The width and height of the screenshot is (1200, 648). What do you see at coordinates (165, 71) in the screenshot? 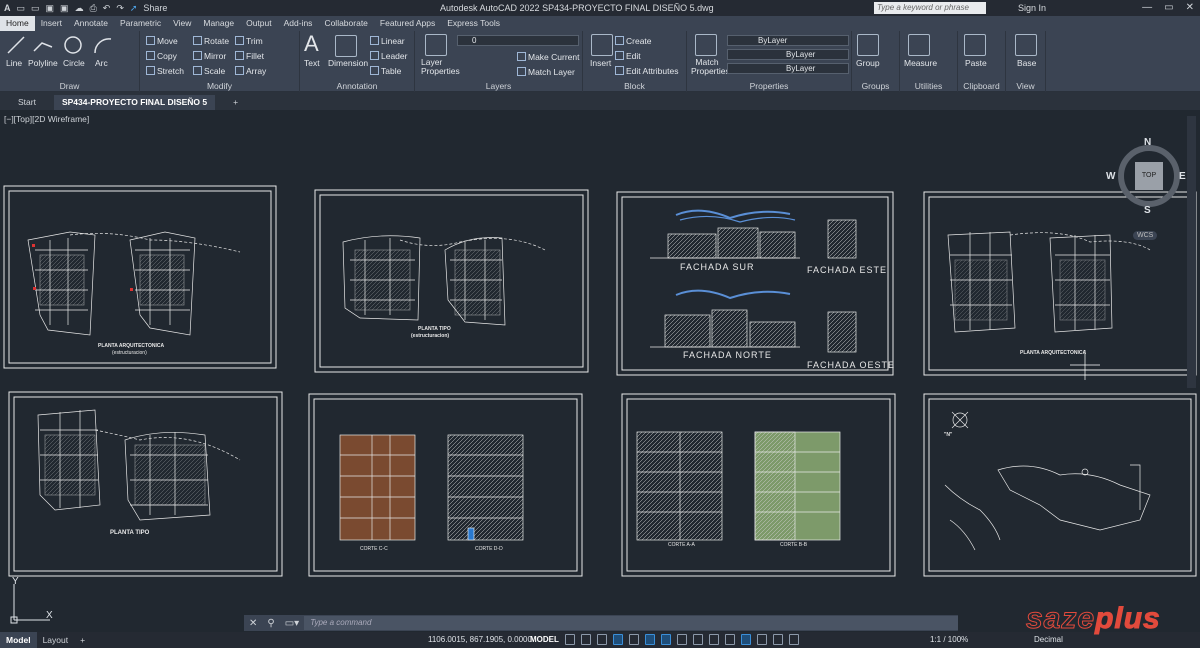
I see `stretch-button: Stretch` at bounding box center [165, 71].